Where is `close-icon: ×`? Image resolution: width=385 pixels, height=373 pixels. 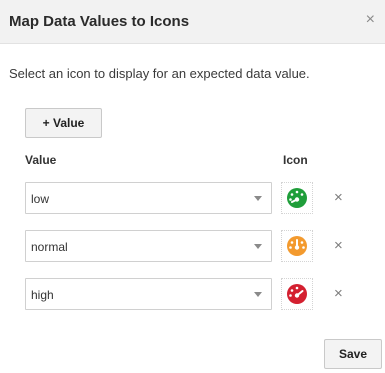
close-icon: × is located at coordinates (370, 20).